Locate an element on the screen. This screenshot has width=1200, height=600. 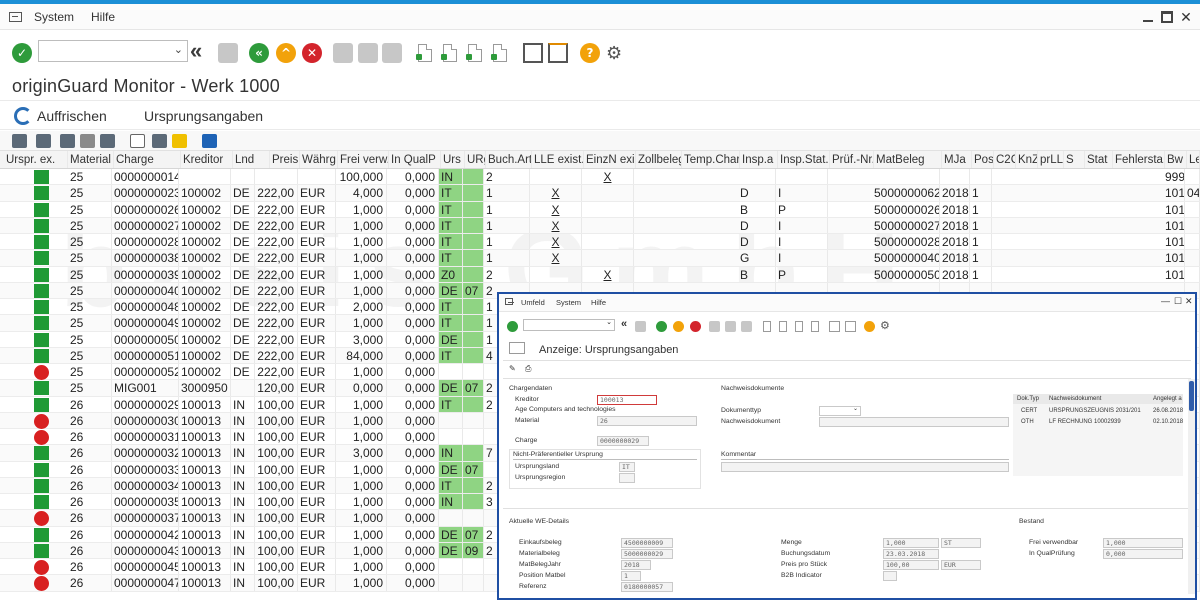
column-header: Temp.Char is located at coordinates (711, 159).